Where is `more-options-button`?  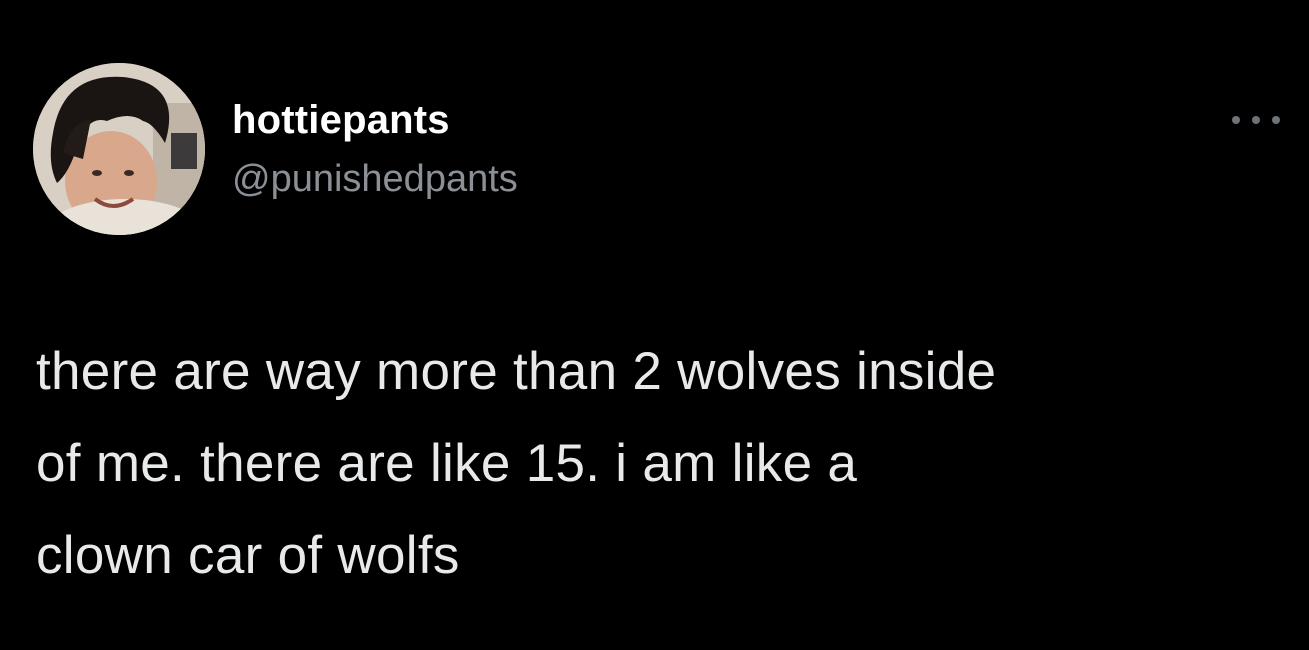
more-options-button is located at coordinates (1256, 120).